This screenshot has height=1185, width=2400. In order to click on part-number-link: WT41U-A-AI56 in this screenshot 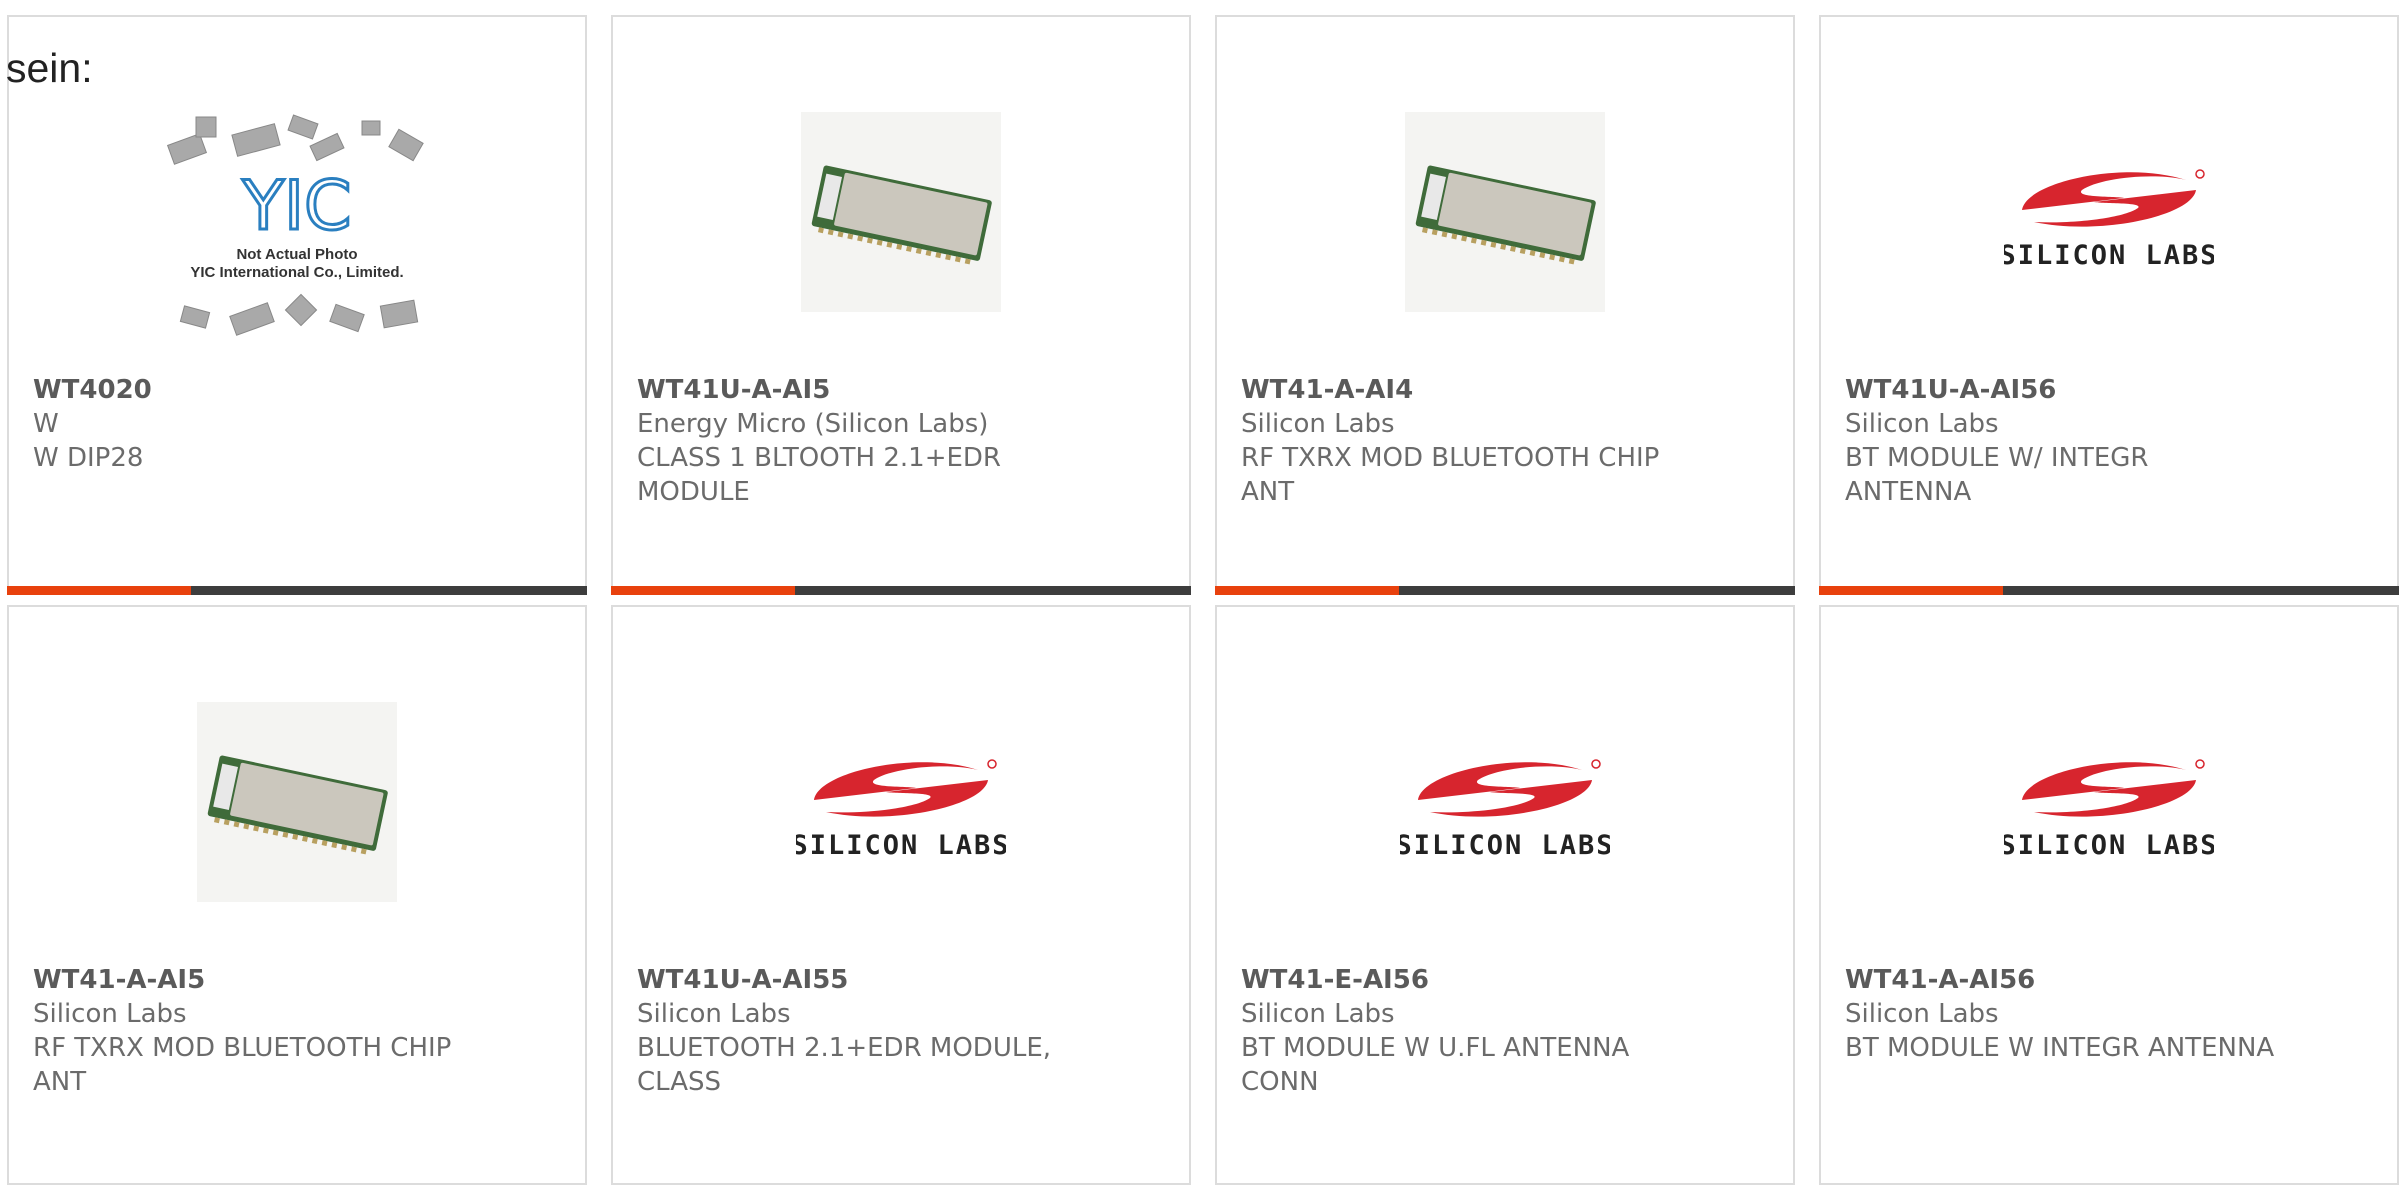, I will do `click(2060, 390)`.